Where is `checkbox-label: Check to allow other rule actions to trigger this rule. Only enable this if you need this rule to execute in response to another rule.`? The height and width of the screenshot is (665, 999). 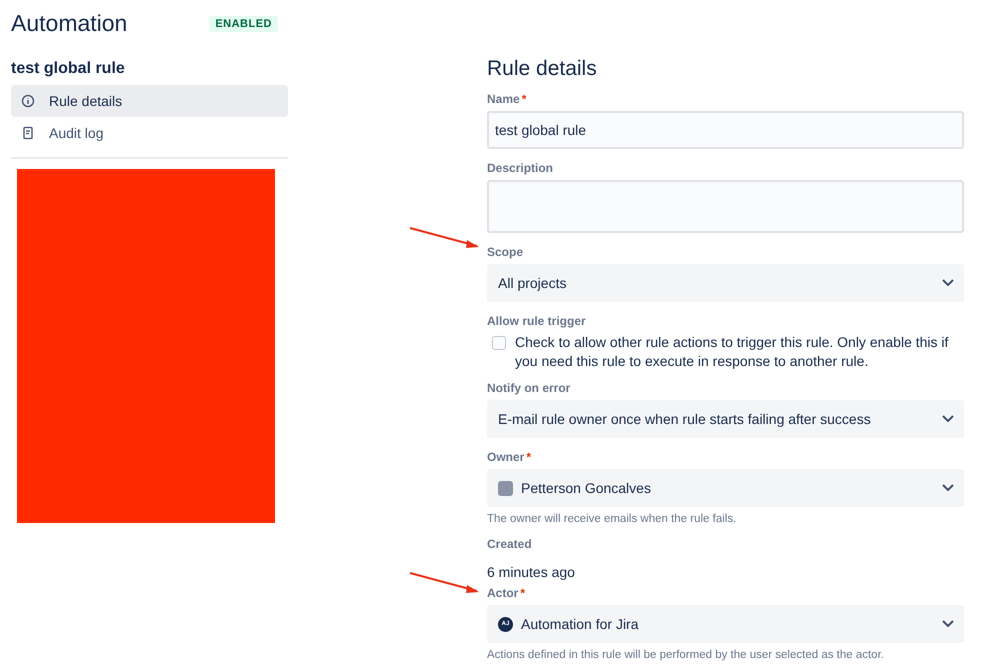
checkbox-label: Check to allow other rule actions to trigger this rule. Only enable this if you need this rule to execute in response to another rule. is located at coordinates (732, 352).